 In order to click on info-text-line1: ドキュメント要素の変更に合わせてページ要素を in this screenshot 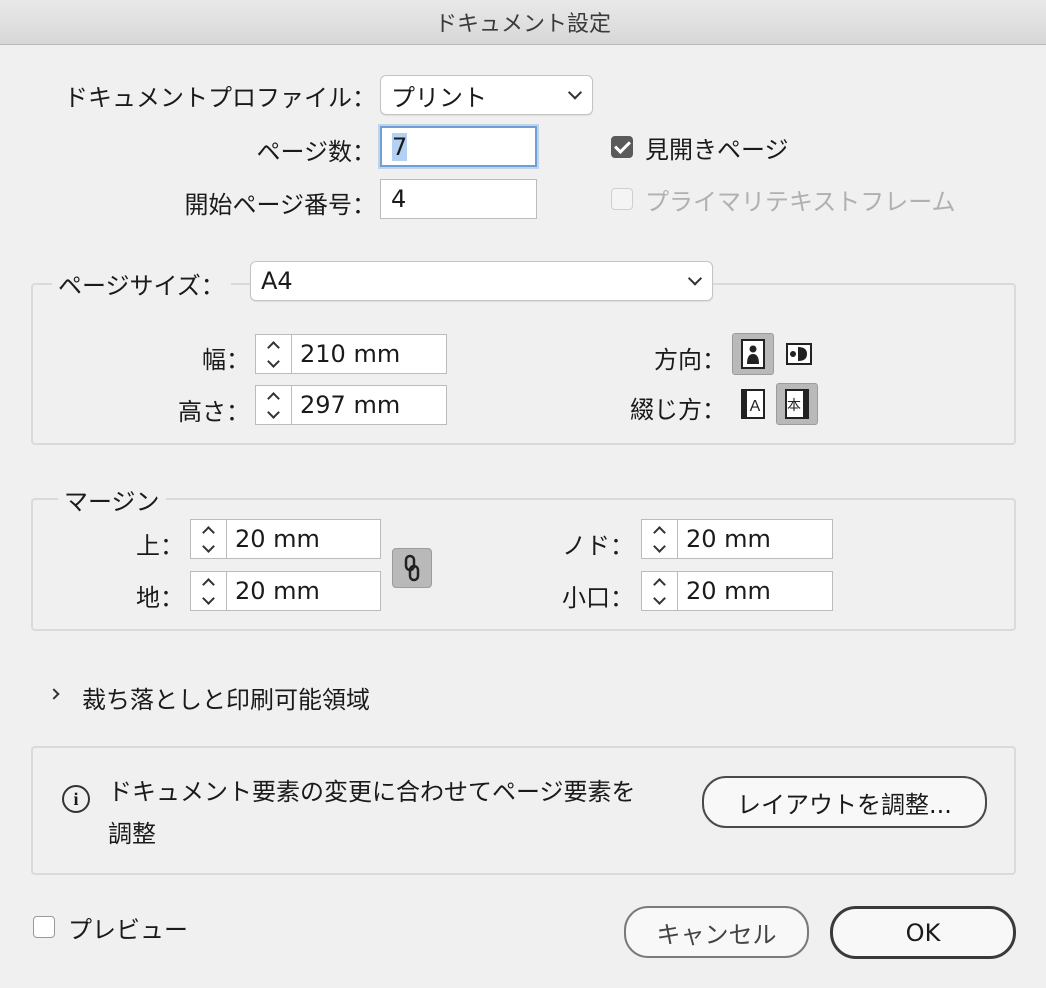, I will do `click(372, 792)`.